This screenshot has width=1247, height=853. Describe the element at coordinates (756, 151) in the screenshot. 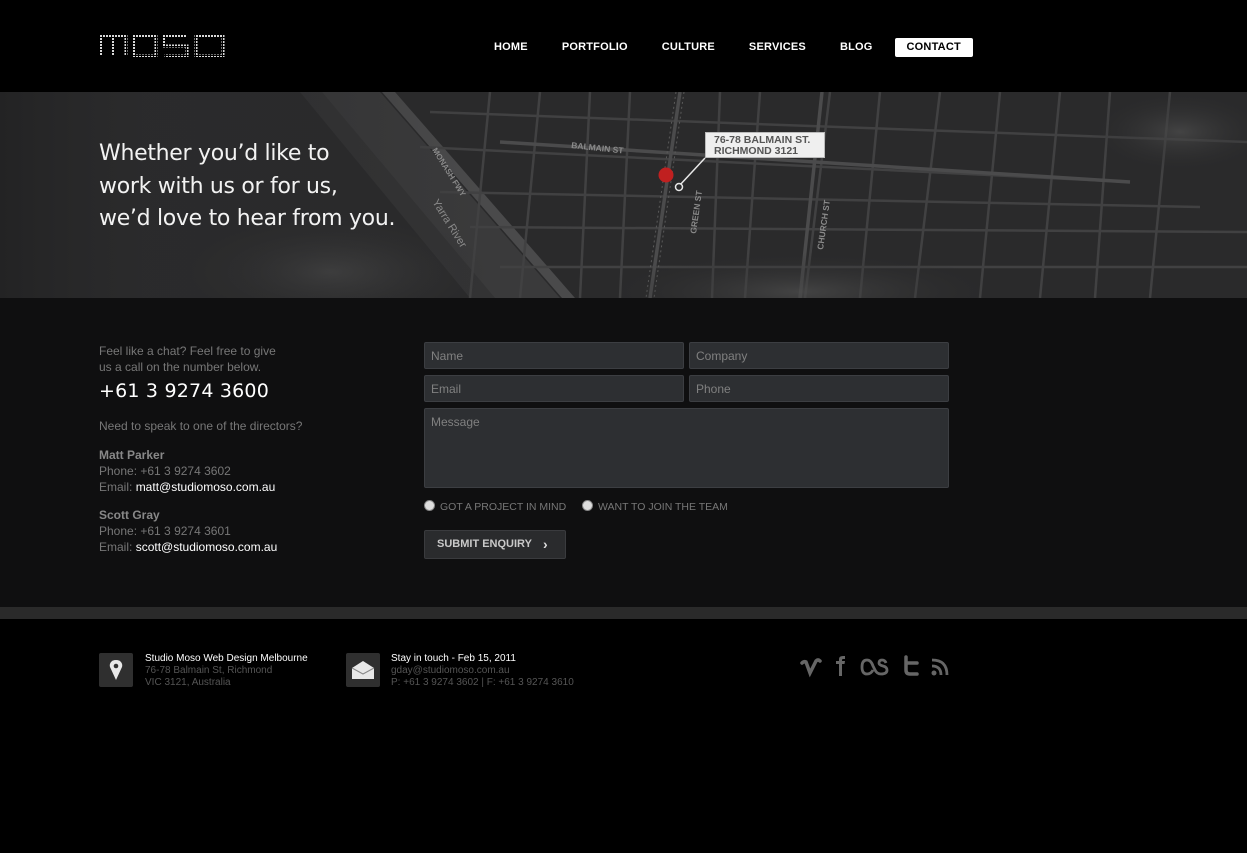

I see `callout-line: RICHMOND 3121` at that location.